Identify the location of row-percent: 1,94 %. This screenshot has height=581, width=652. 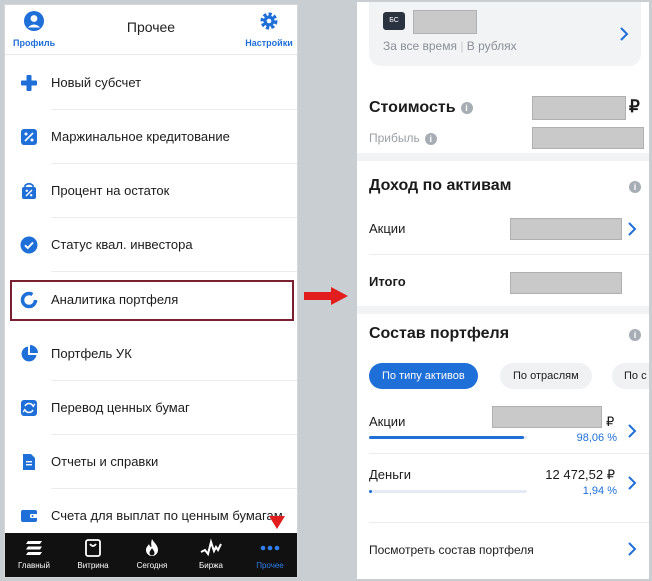
(599, 491).